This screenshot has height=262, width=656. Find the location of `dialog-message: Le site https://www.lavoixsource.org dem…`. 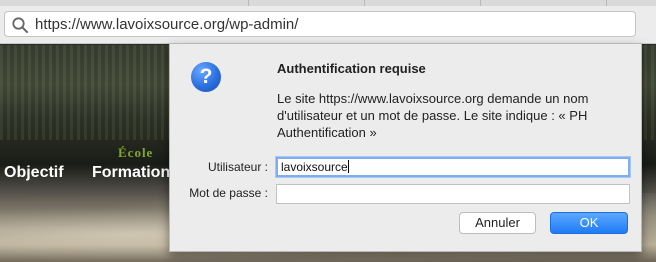

dialog-message: Le site https://www.lavoixsource.org dem… is located at coordinates (433, 115).